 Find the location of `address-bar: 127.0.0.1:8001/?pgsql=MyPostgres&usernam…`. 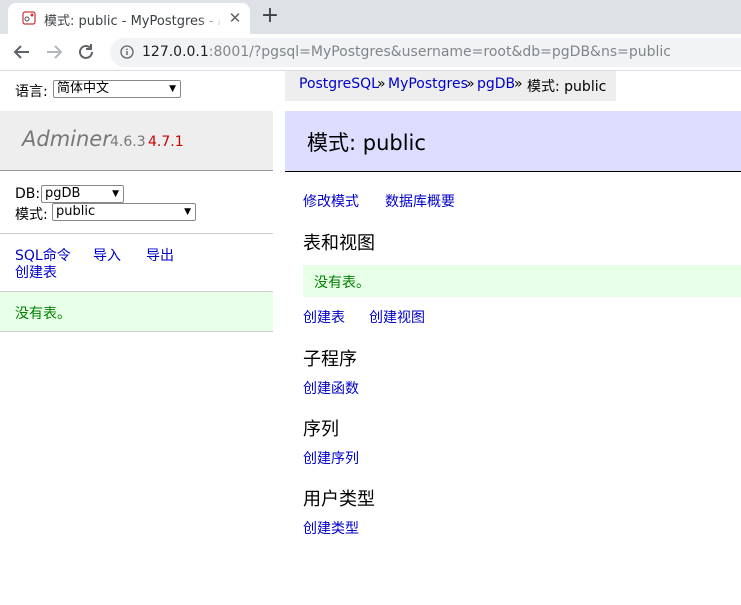

address-bar: 127.0.0.1:8001/?pgsql=MyPostgres&usernam… is located at coordinates (425, 52).